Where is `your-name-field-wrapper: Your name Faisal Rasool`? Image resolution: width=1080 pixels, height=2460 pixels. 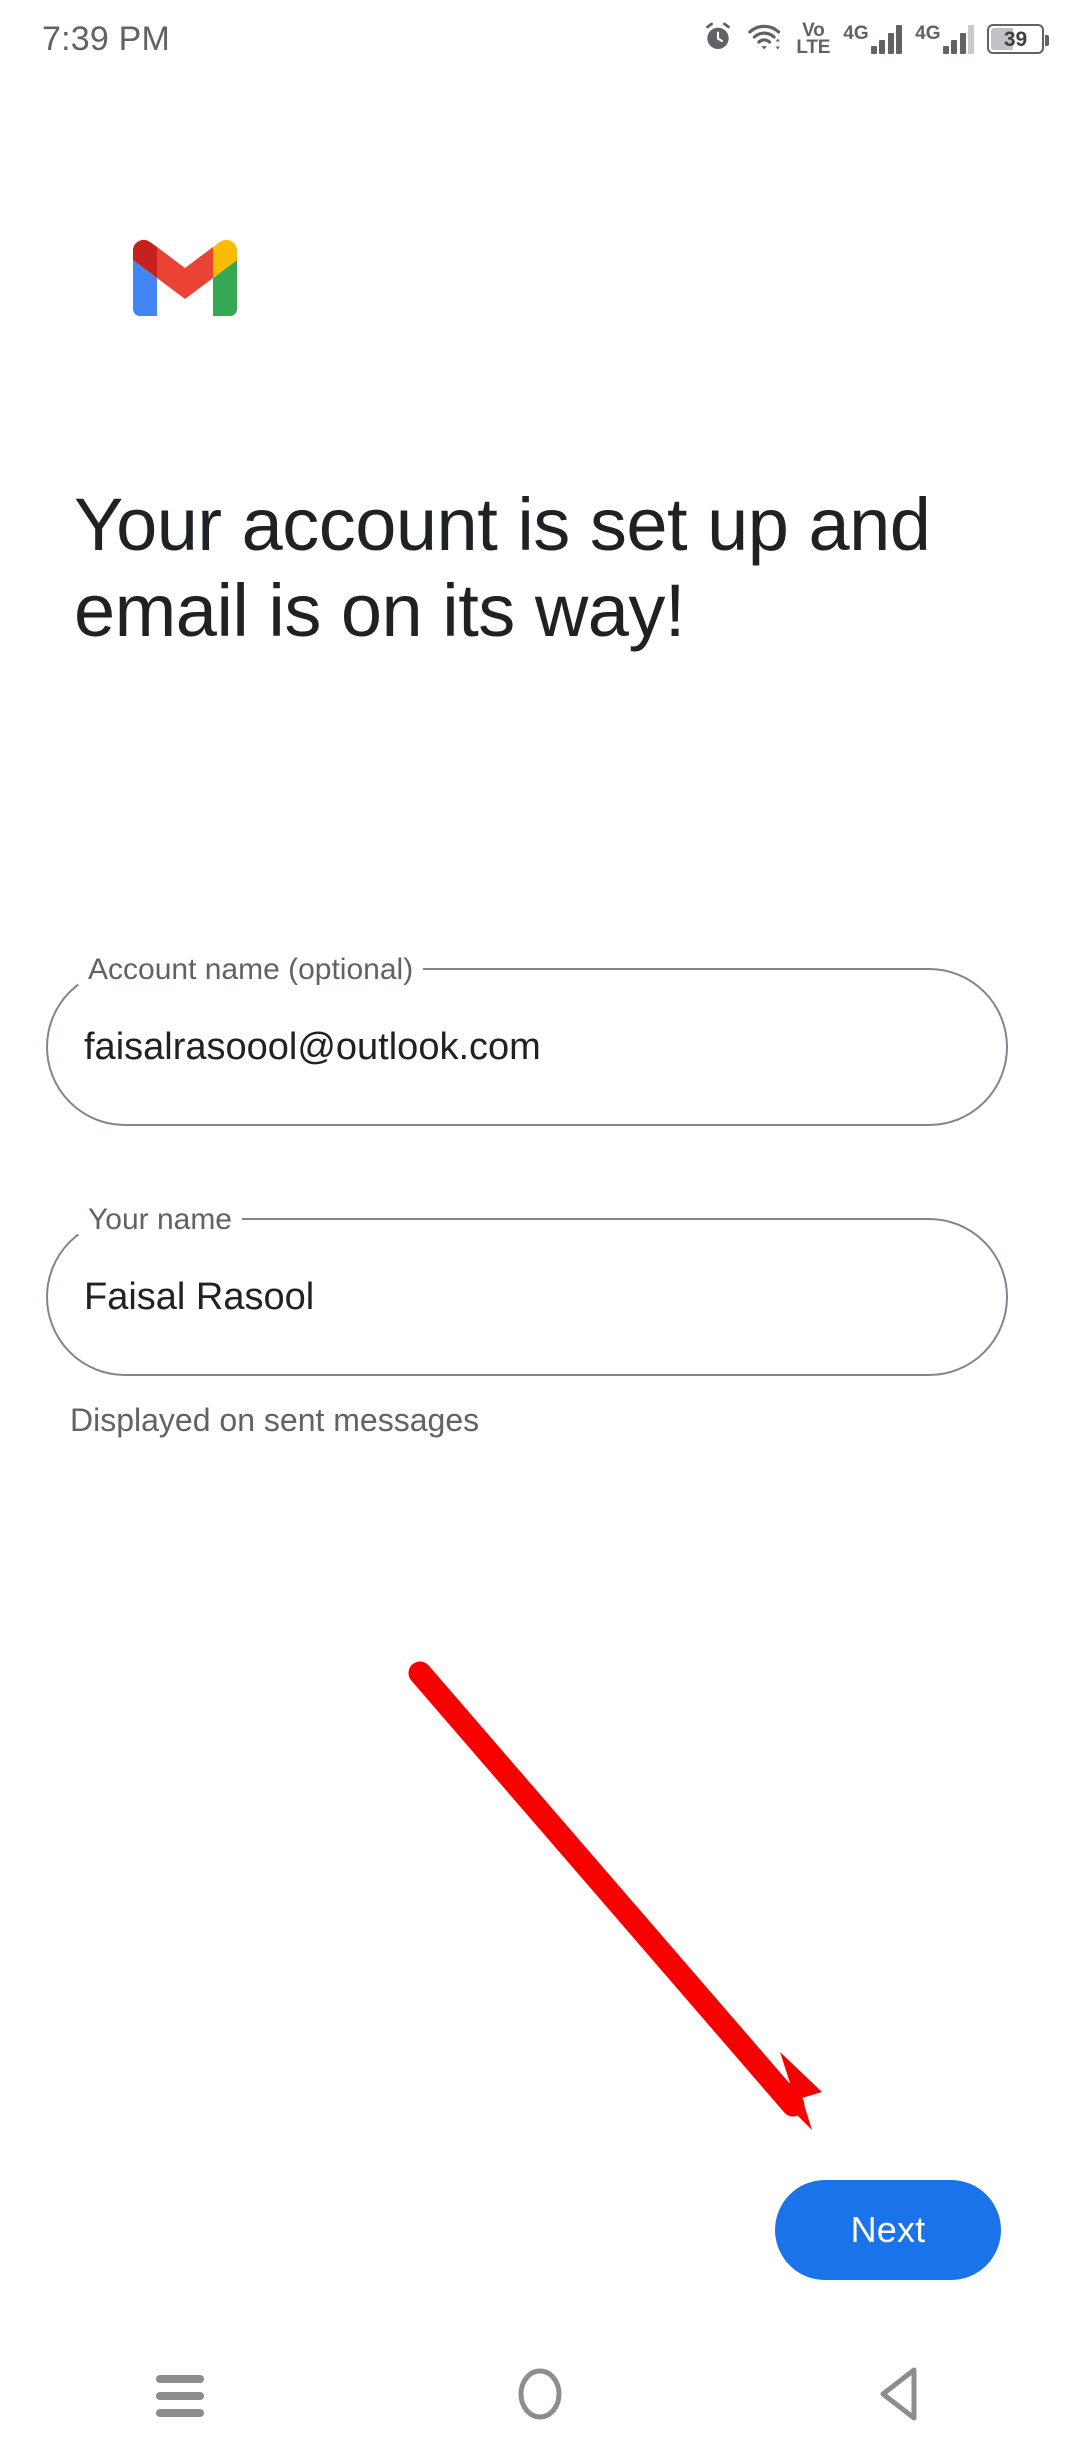 your-name-field-wrapper: Your name Faisal Rasool is located at coordinates (527, 1290).